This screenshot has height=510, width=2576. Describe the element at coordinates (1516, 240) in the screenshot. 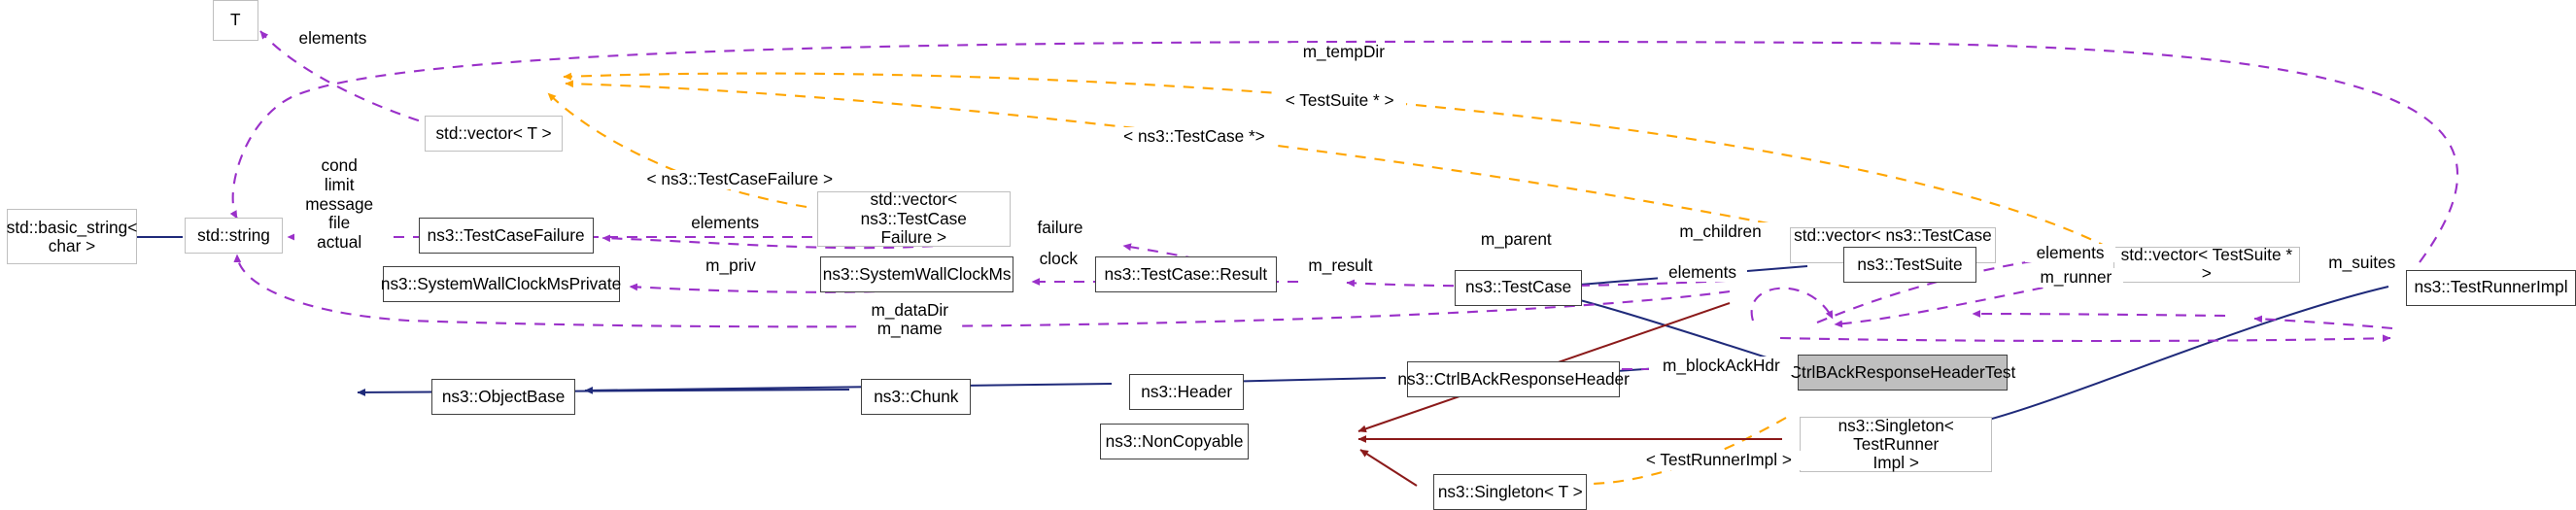

I see `edge-label-m-parent: m_parent` at that location.